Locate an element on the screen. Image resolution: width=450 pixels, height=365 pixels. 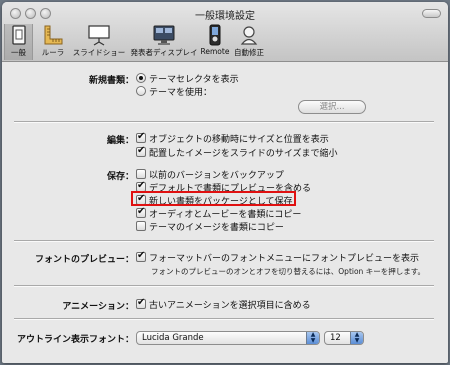
toolbar-toggle-button is located at coordinates (431, 13).